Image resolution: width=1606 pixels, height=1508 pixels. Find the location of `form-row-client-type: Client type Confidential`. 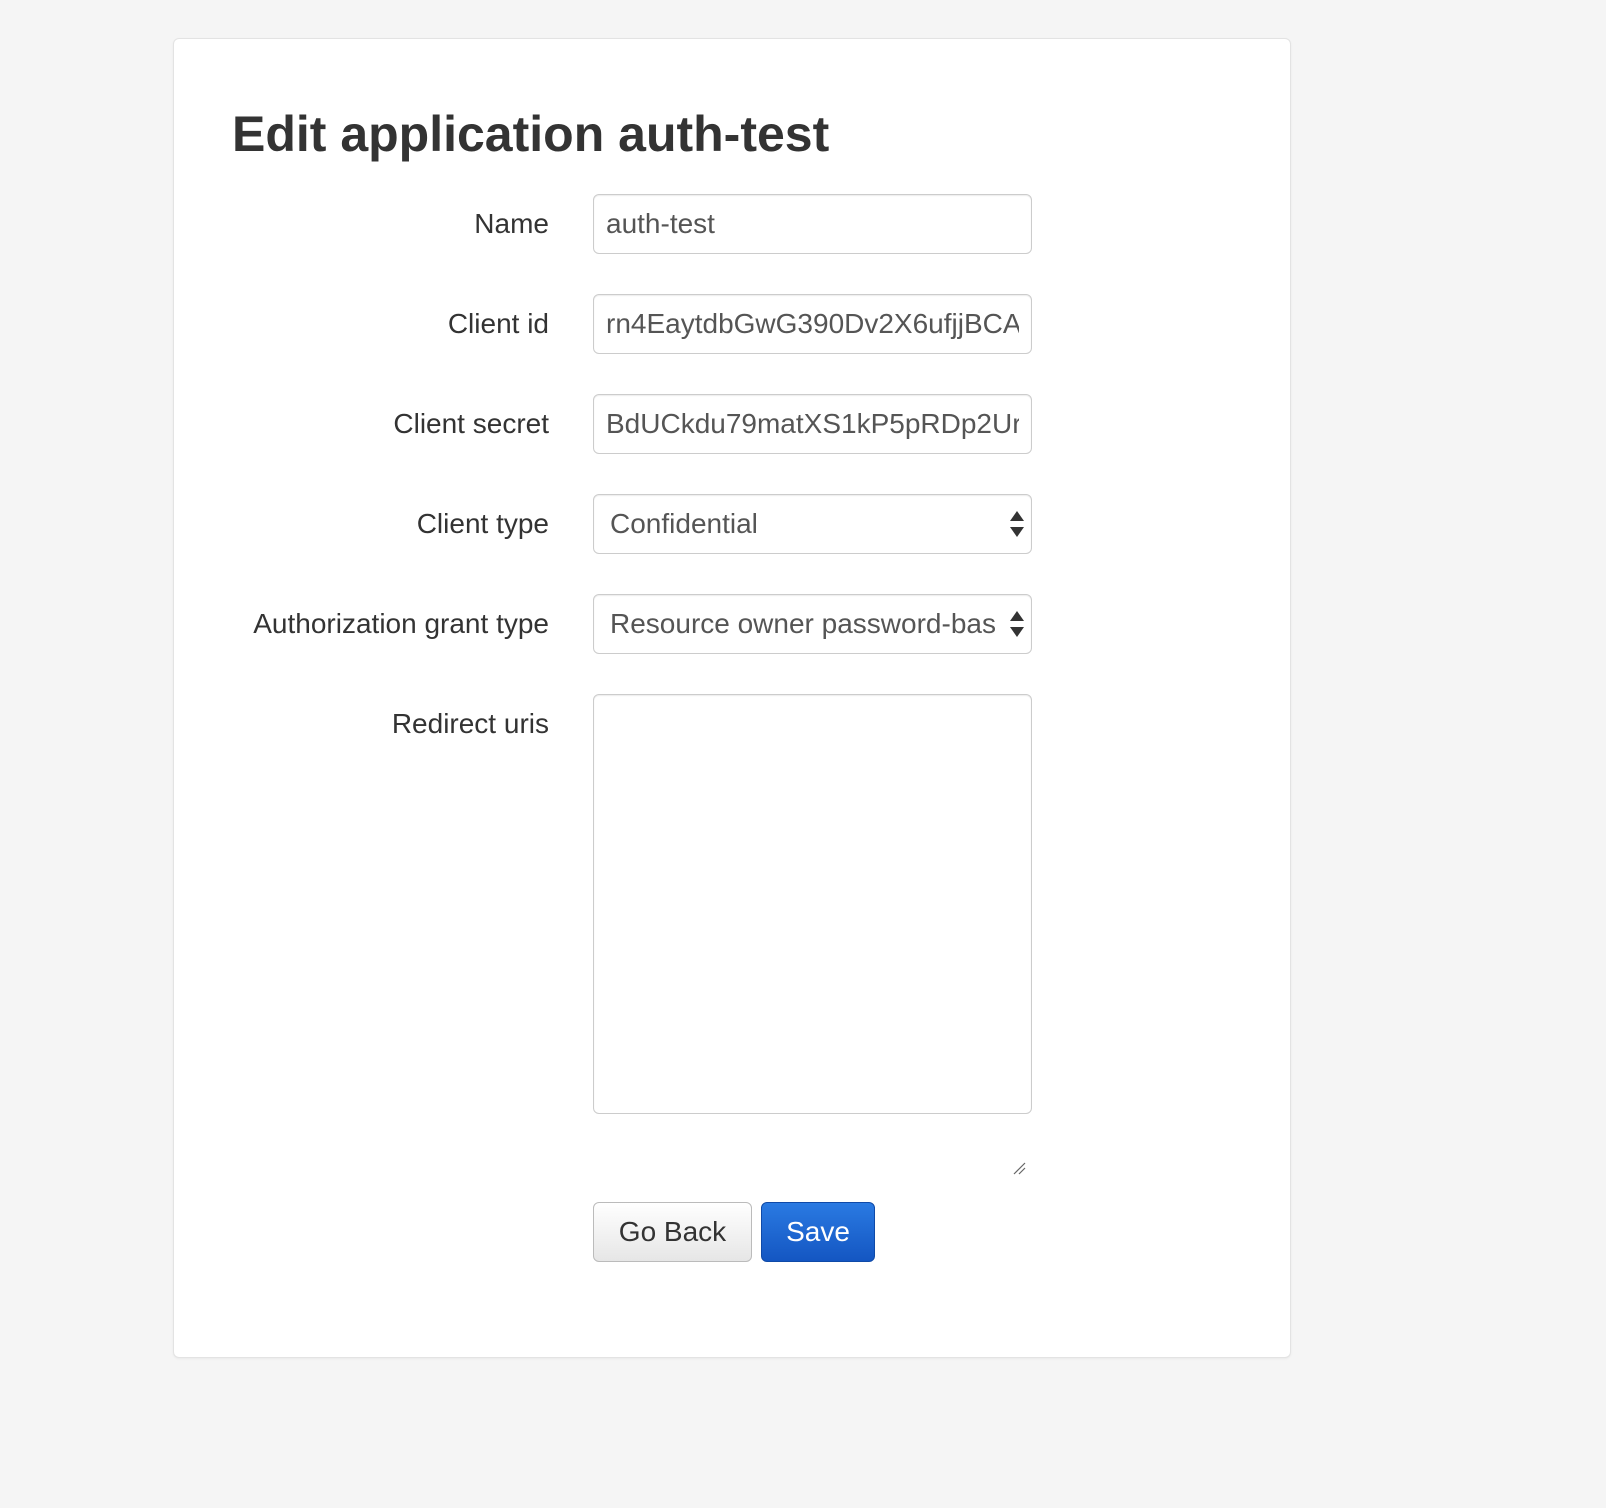

form-row-client-type: Client type Confidential is located at coordinates (732, 524).